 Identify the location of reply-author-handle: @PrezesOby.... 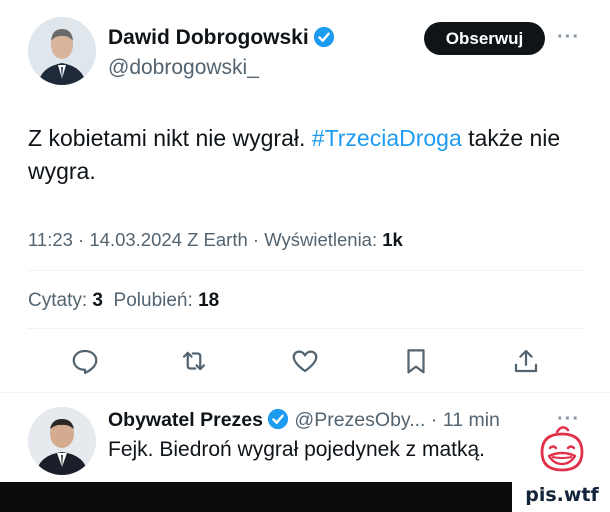
(359, 420).